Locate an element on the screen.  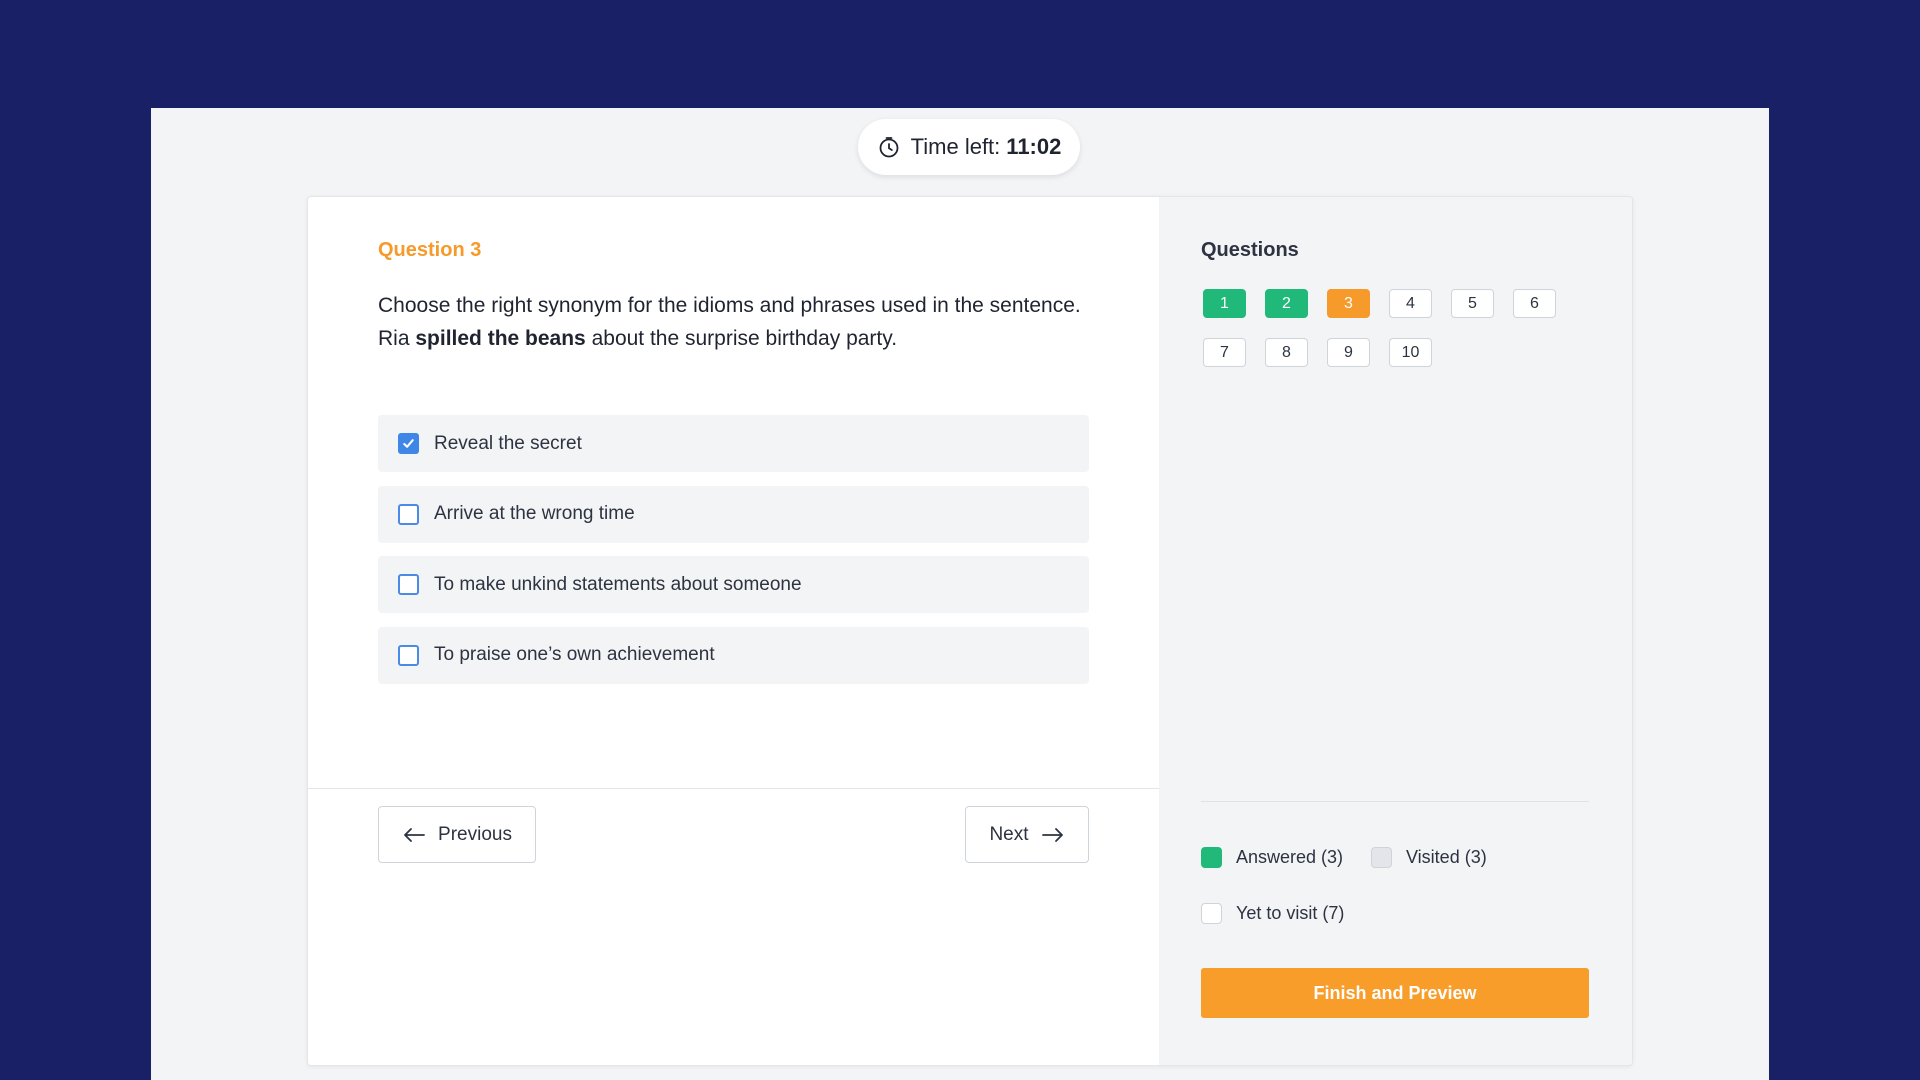
question-button-5: 5 is located at coordinates (1472, 303).